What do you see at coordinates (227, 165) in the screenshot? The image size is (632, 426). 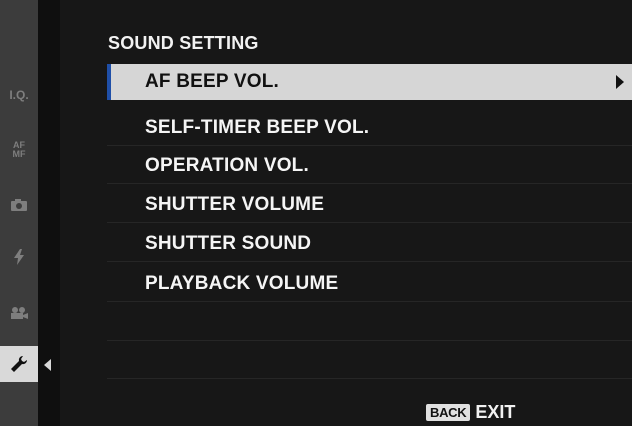 I see `menu-item-label: OPERATION VOL.` at bounding box center [227, 165].